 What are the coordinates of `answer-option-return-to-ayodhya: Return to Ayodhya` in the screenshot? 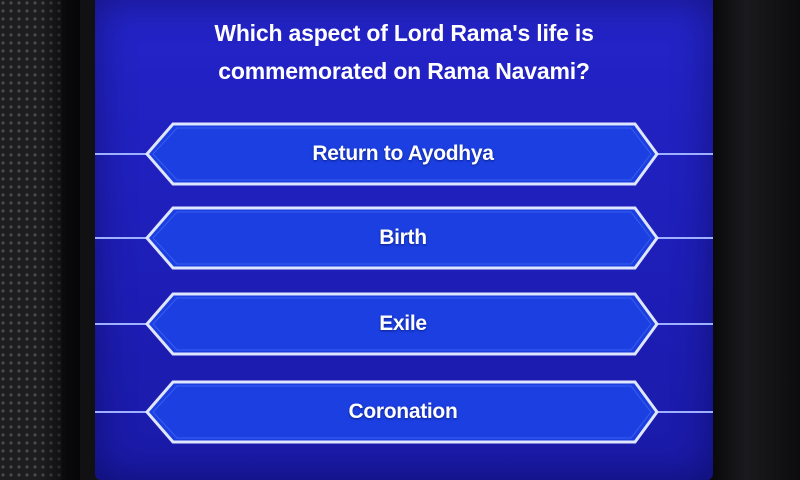 It's located at (404, 154).